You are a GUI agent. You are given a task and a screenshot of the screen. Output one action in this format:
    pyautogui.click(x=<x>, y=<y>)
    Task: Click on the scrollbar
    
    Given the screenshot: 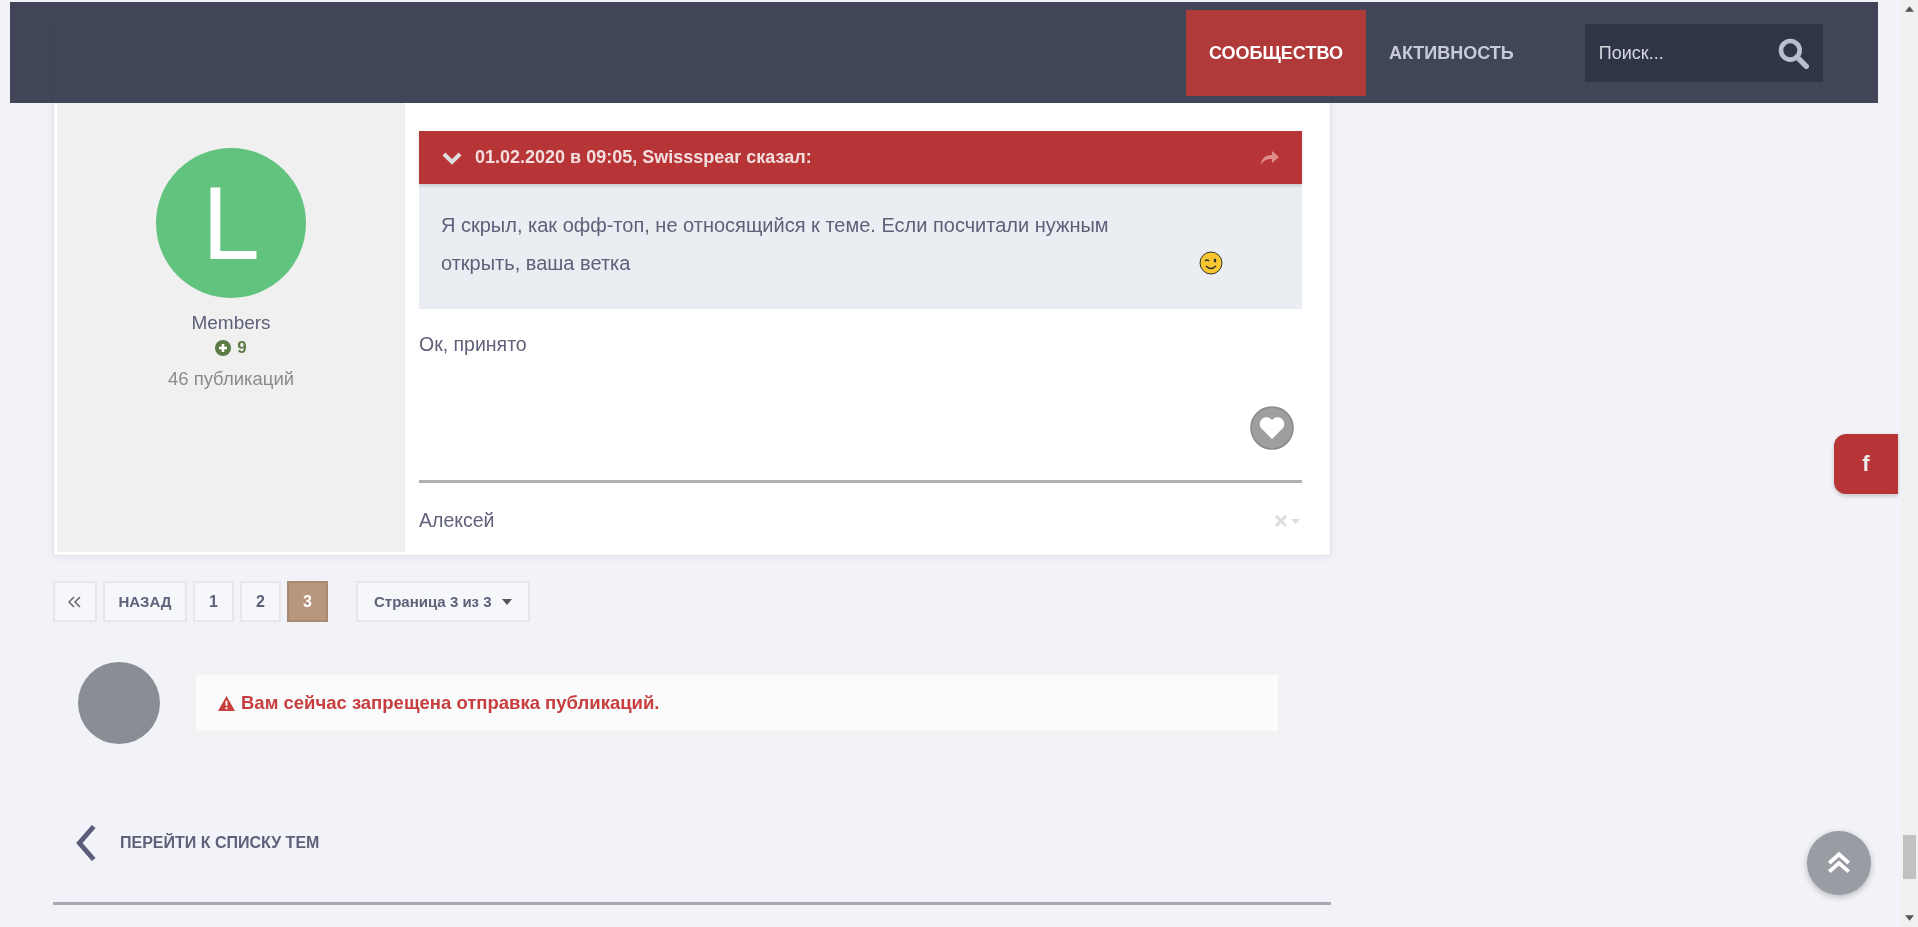 What is the action you would take?
    pyautogui.click(x=1909, y=463)
    